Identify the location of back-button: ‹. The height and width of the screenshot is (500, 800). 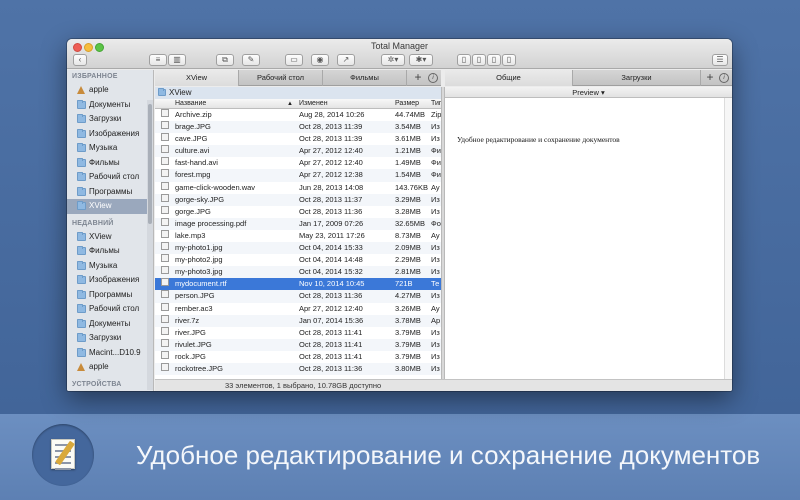
(80, 60).